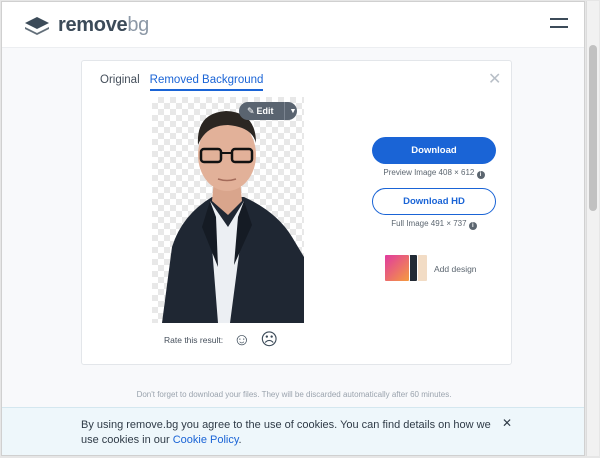 The height and width of the screenshot is (458, 600). I want to click on add-design-button: Add design, so click(430, 269).